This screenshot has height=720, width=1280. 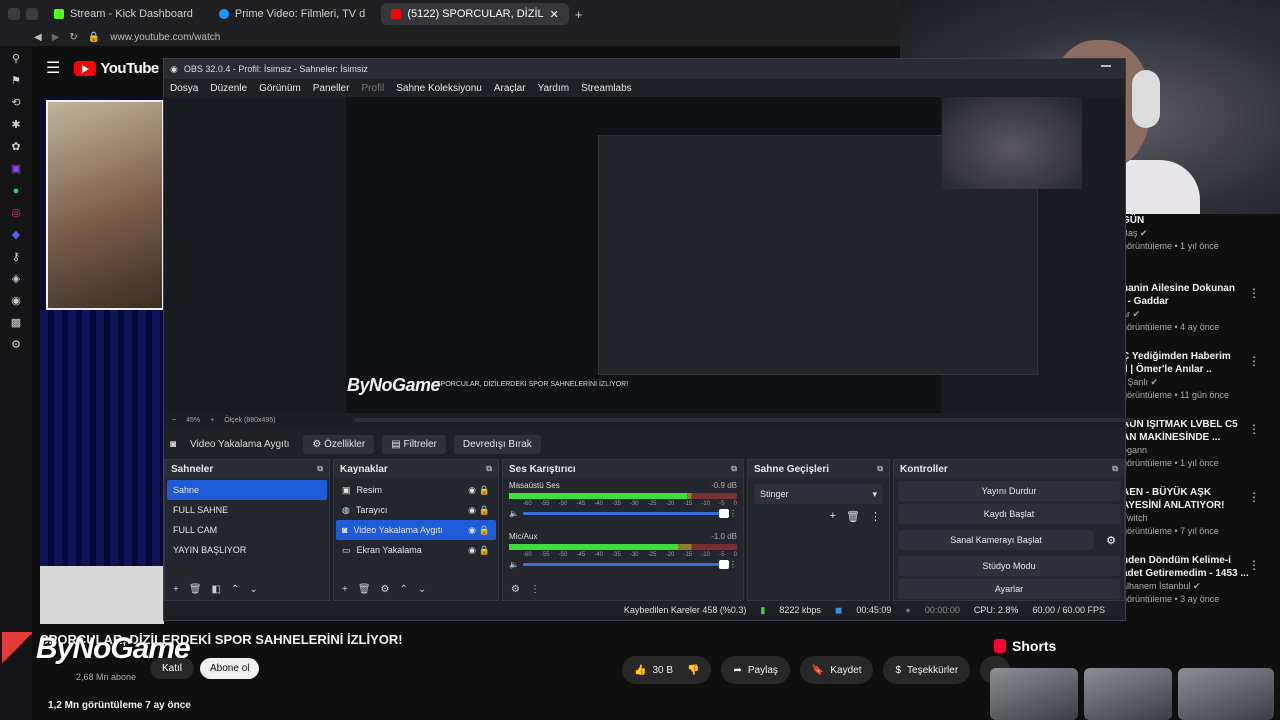 I want to click on thumbs-down-icon: 👎, so click(x=693, y=670).